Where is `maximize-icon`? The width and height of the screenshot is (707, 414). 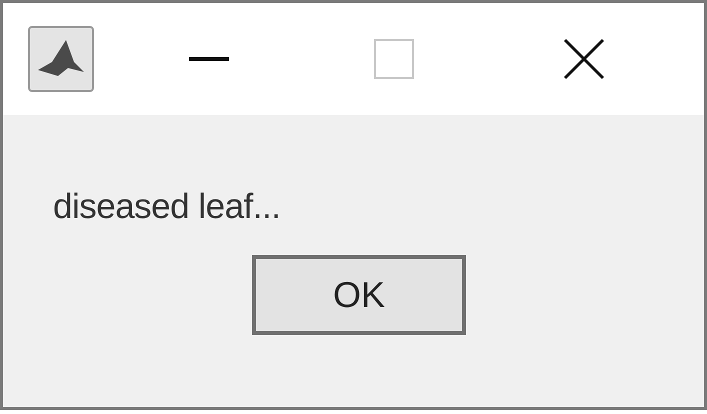 maximize-icon is located at coordinates (394, 59).